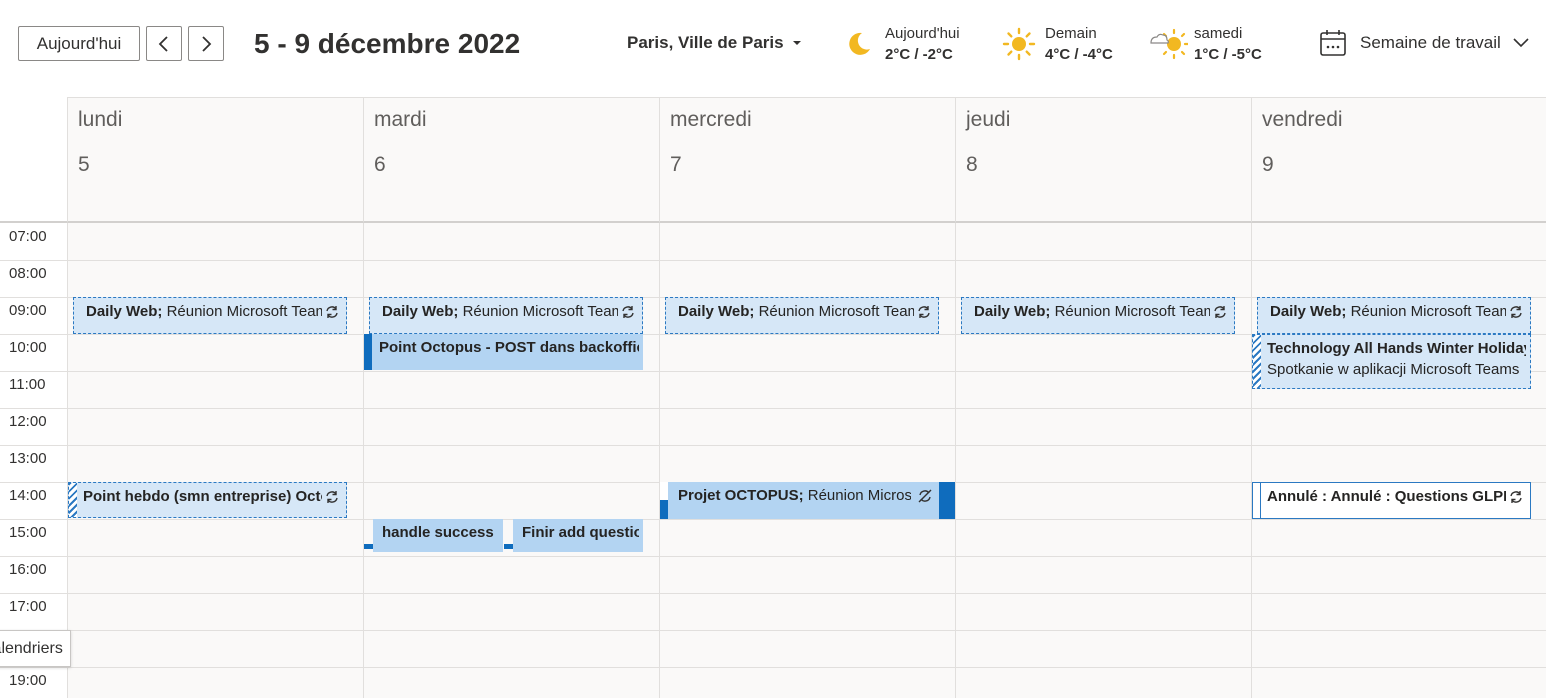 The width and height of the screenshot is (1546, 698). I want to click on day-number: 9, so click(1268, 164).